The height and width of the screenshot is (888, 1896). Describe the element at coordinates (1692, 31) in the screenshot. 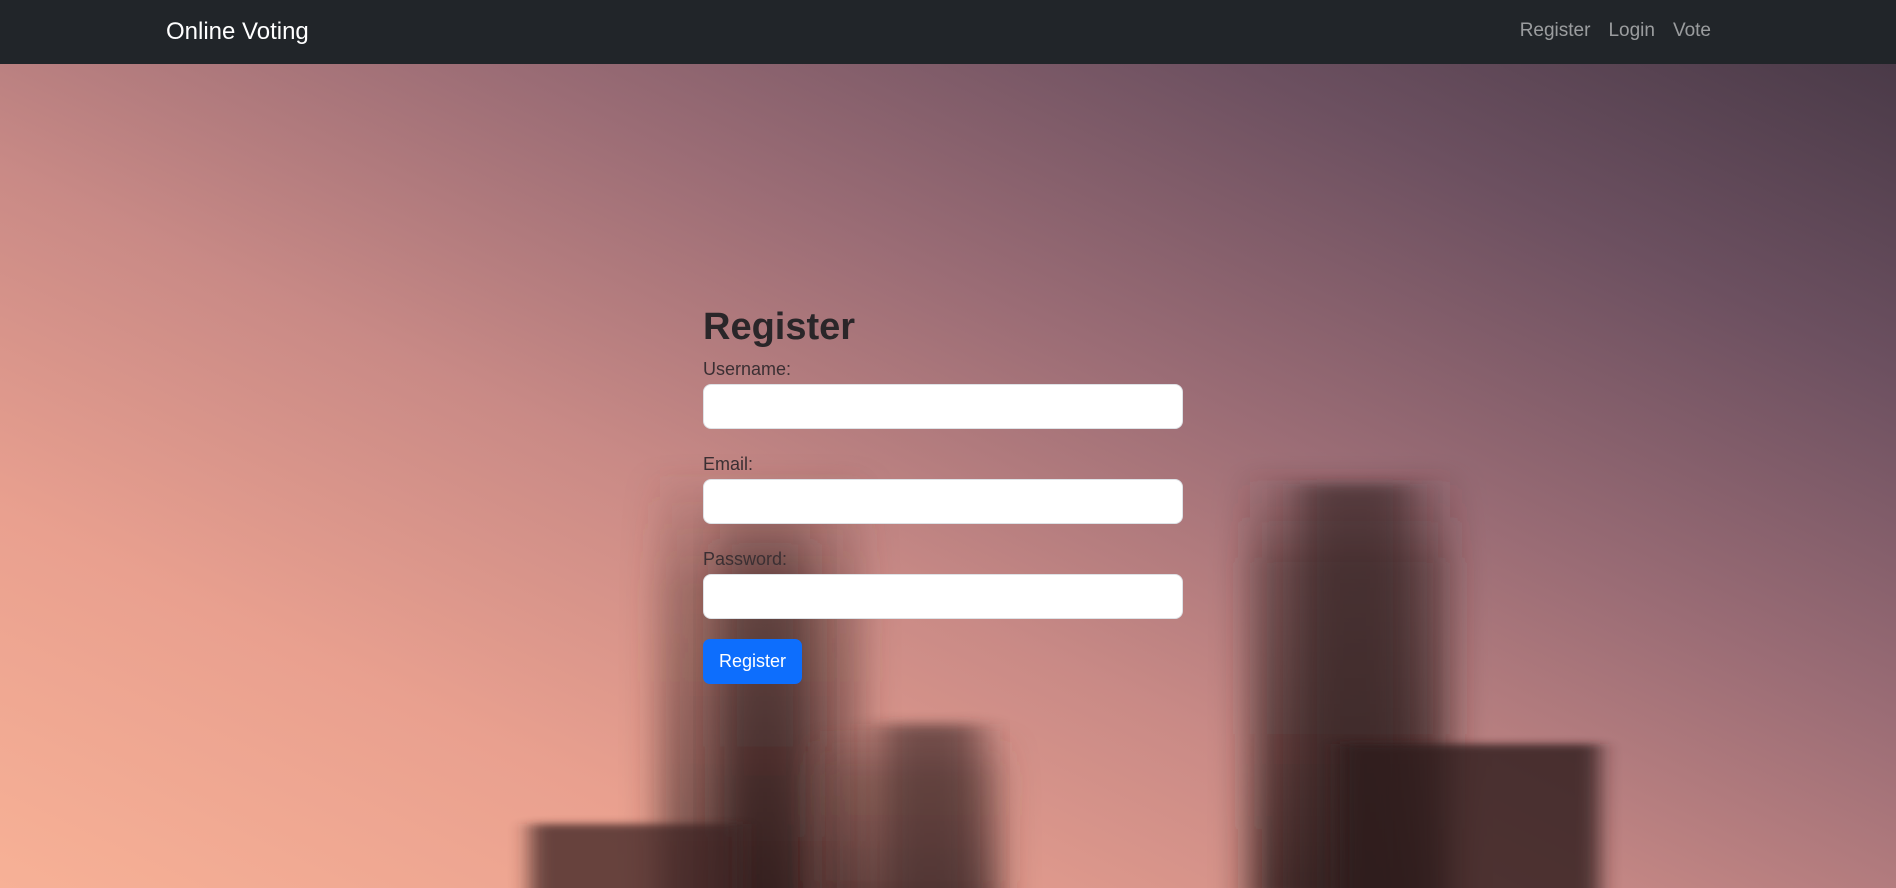

I see `nav-link-vote: Vote` at that location.